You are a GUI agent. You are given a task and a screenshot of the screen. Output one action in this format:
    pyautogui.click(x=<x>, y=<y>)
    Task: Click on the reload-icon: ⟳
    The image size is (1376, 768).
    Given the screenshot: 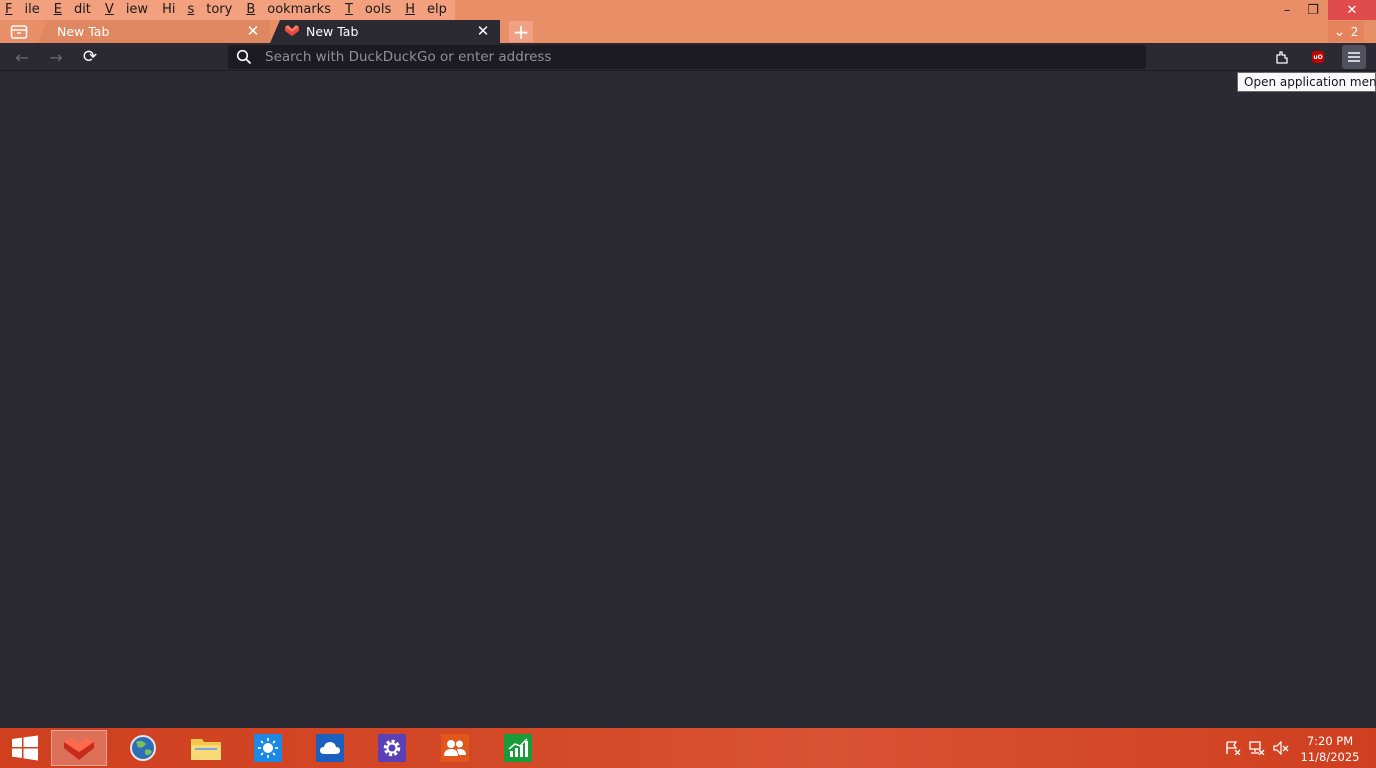 What is the action you would take?
    pyautogui.click(x=90, y=57)
    